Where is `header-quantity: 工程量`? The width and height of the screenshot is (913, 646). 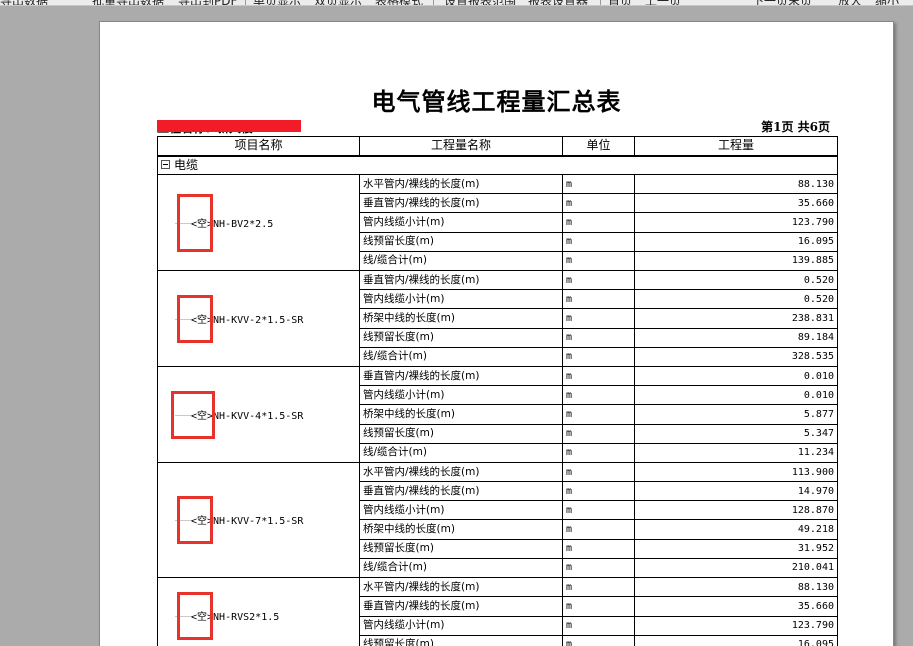 header-quantity: 工程量 is located at coordinates (736, 146).